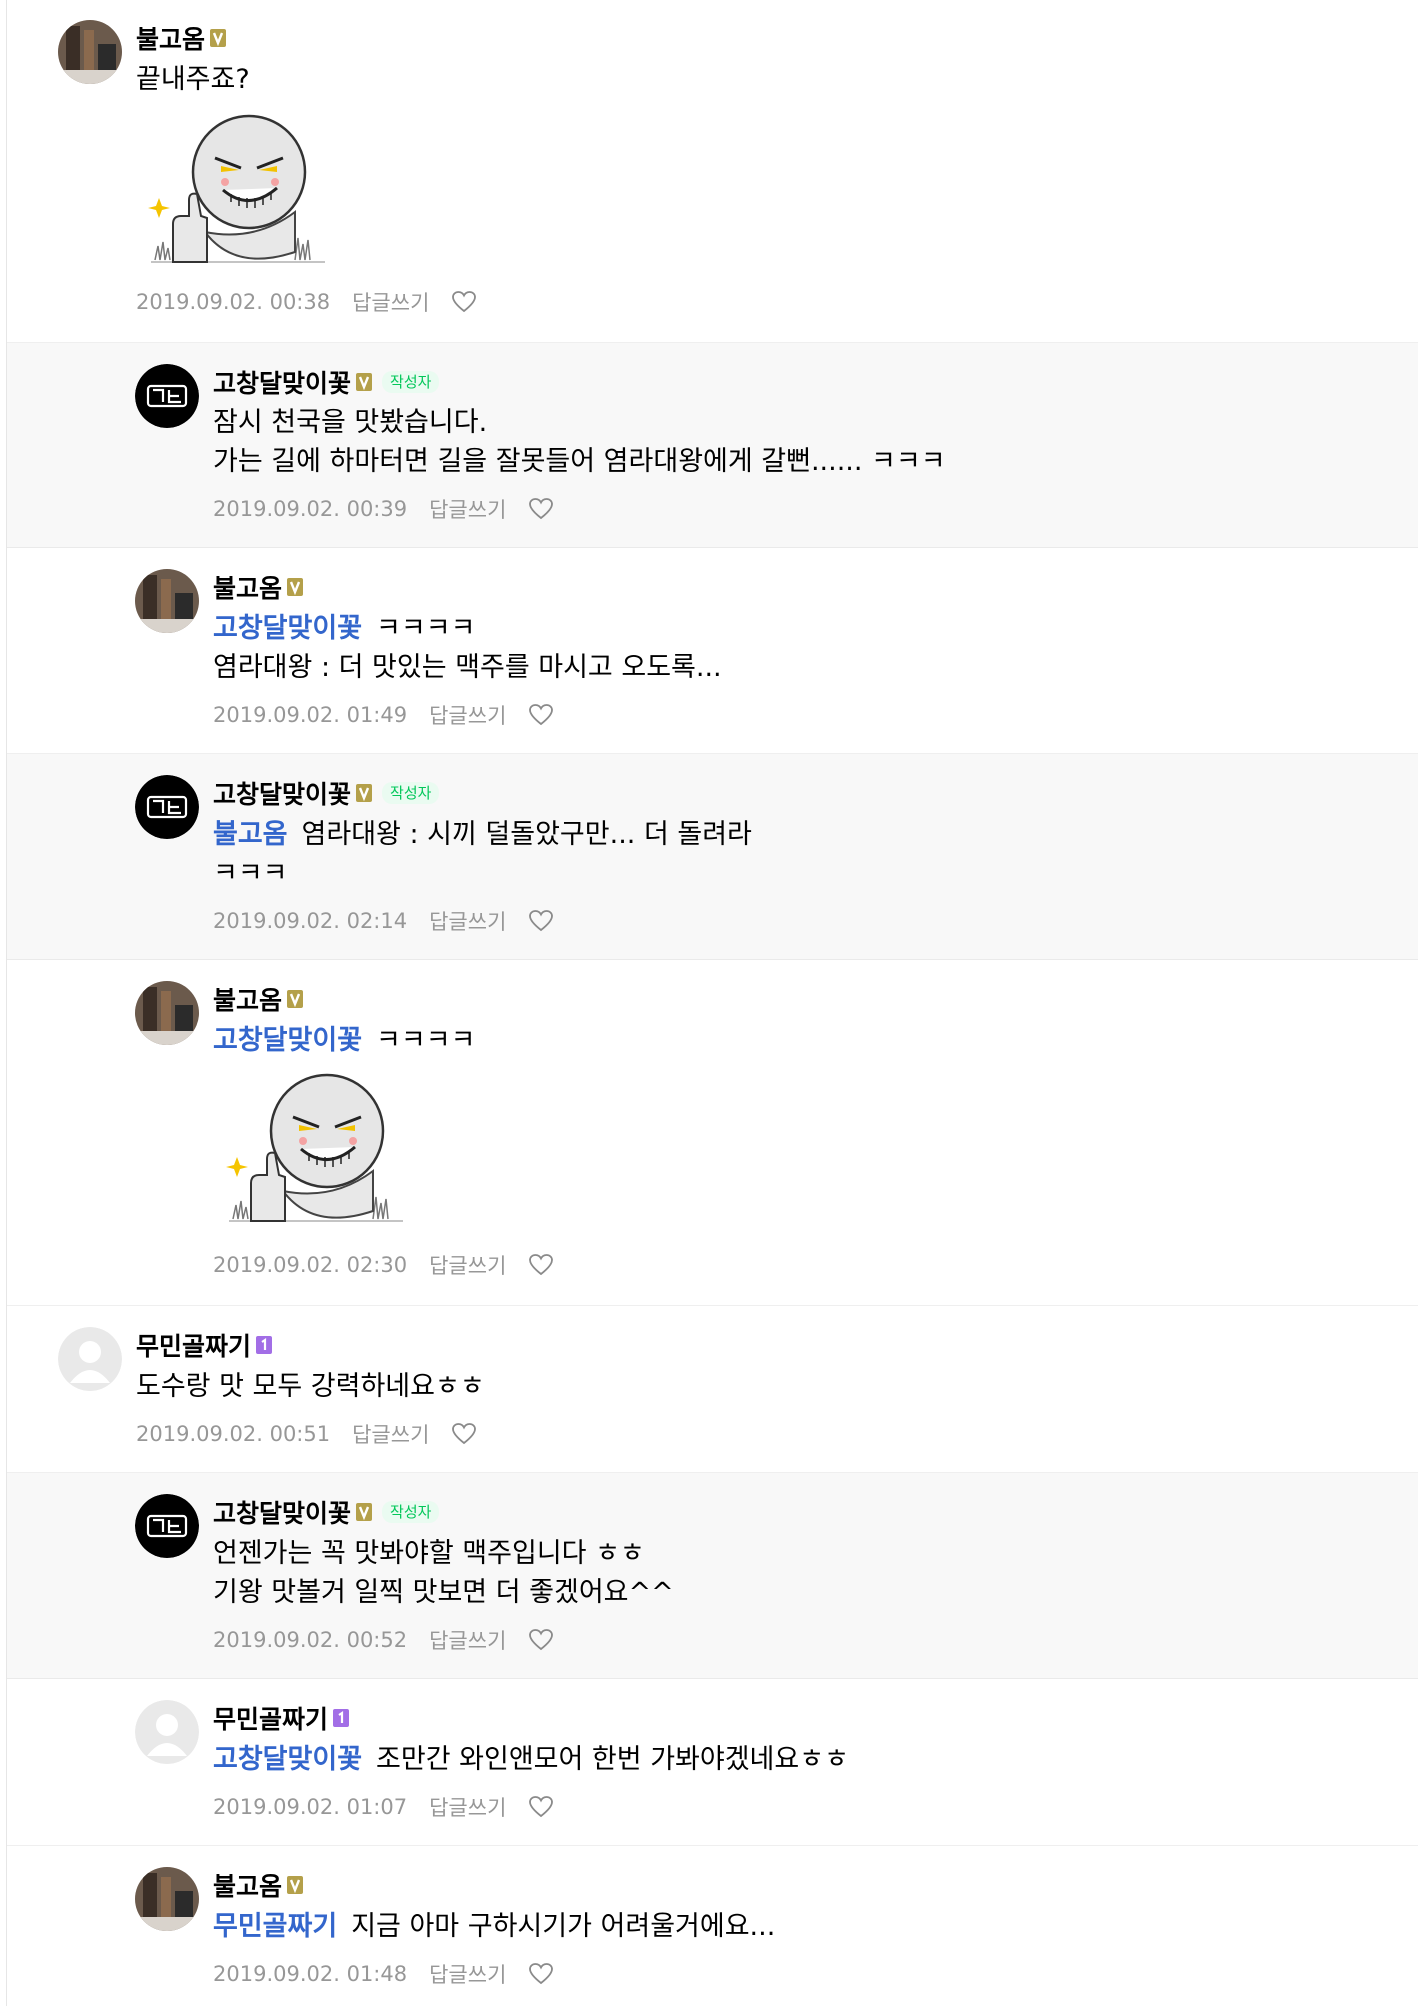 The width and height of the screenshot is (1418, 2006). Describe the element at coordinates (531, 1759) in the screenshot. I see `comment-text: 고창달맞이꽃 조만간 와인앤모어 한번 가봐야겠네요ㅎㅎ` at that location.